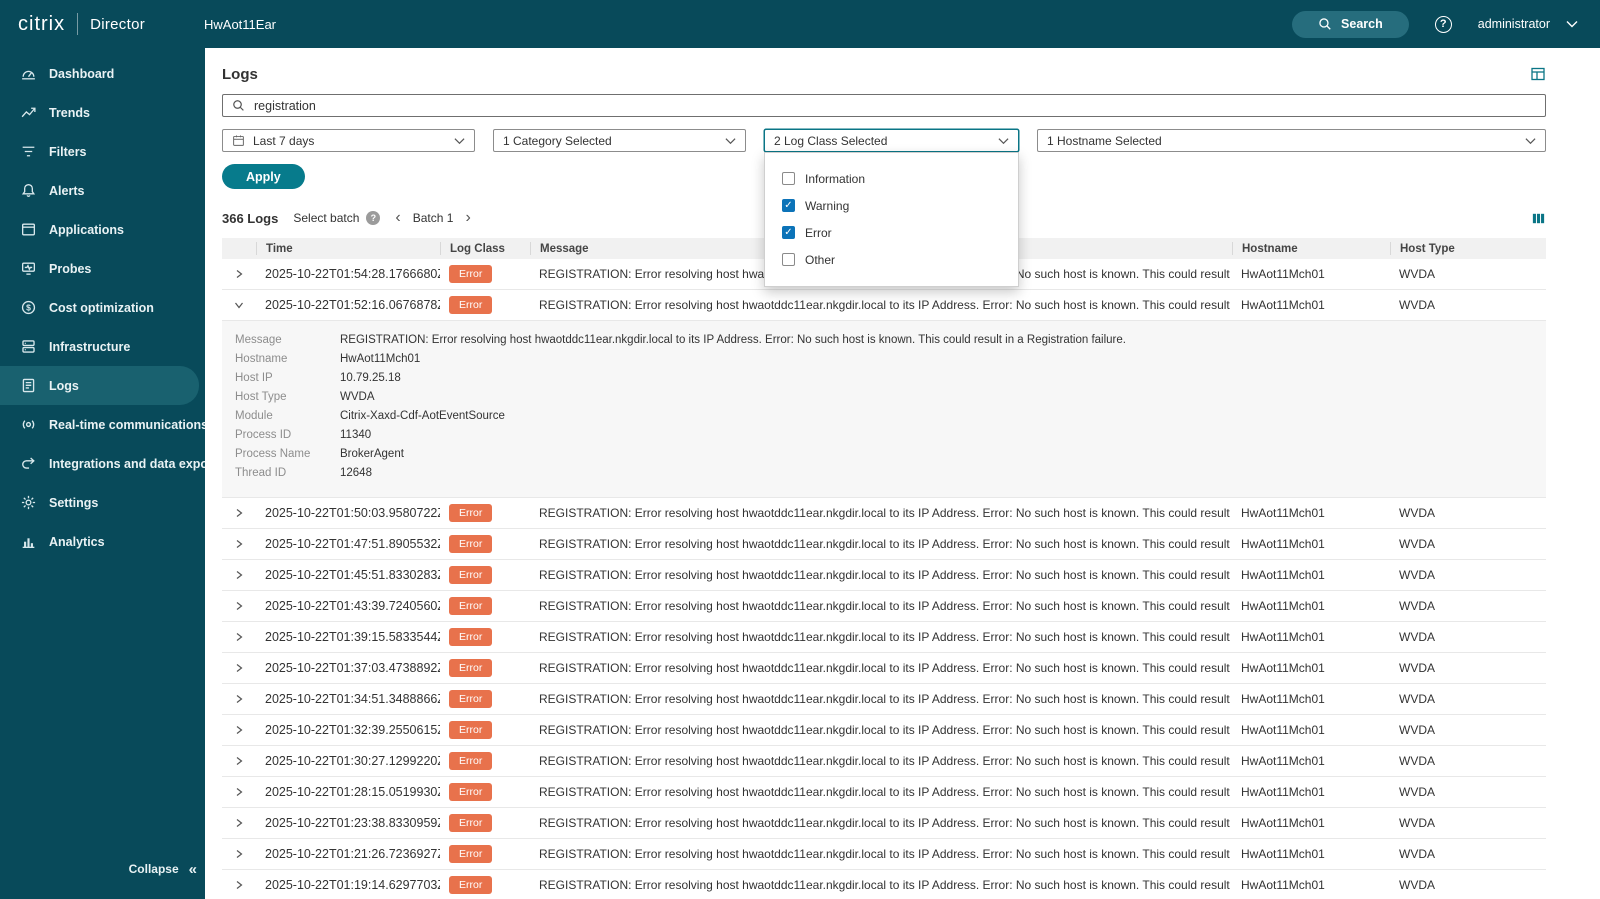 This screenshot has height=899, width=1600. I want to click on user-menu: administrator, so click(1528, 24).